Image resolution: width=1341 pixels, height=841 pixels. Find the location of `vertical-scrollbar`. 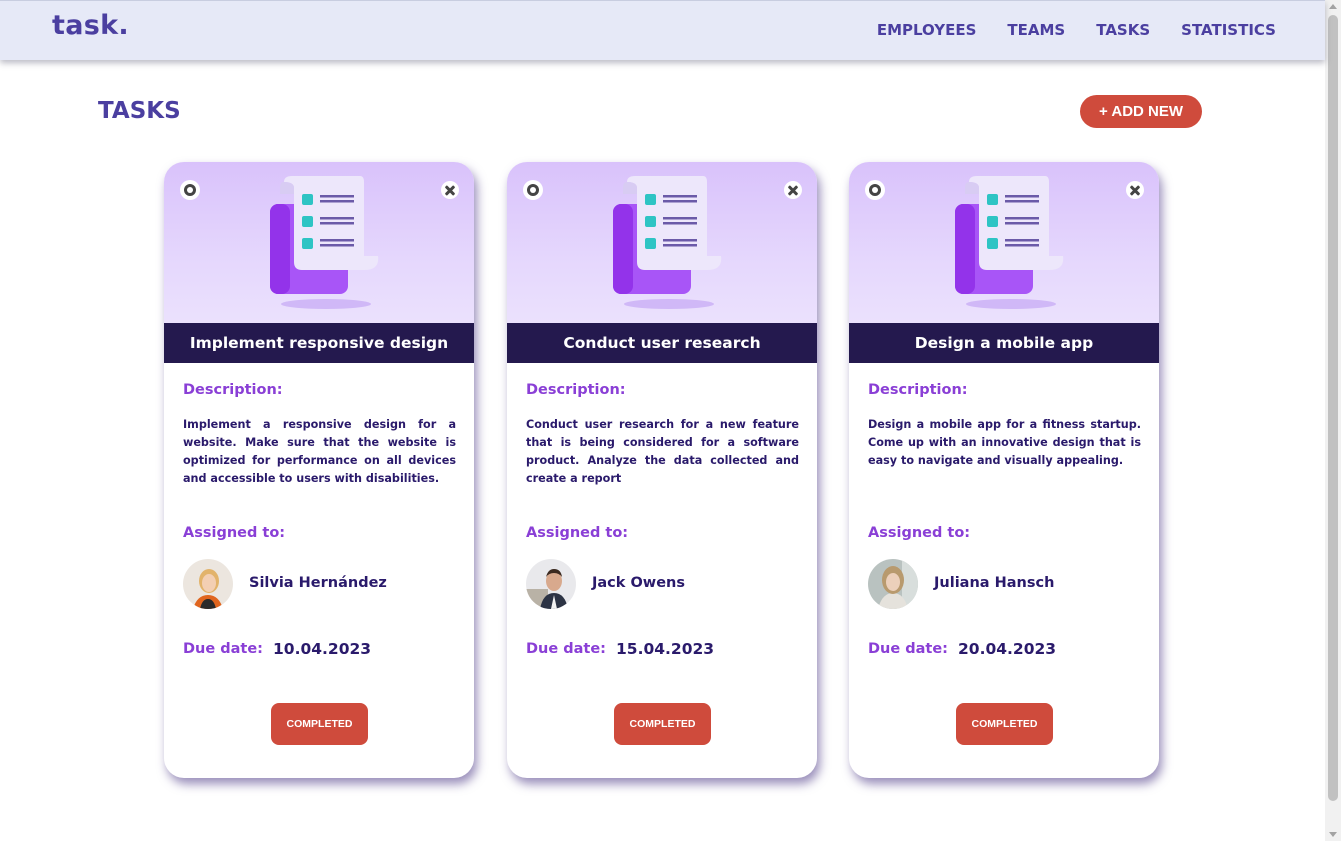

vertical-scrollbar is located at coordinates (1333, 420).